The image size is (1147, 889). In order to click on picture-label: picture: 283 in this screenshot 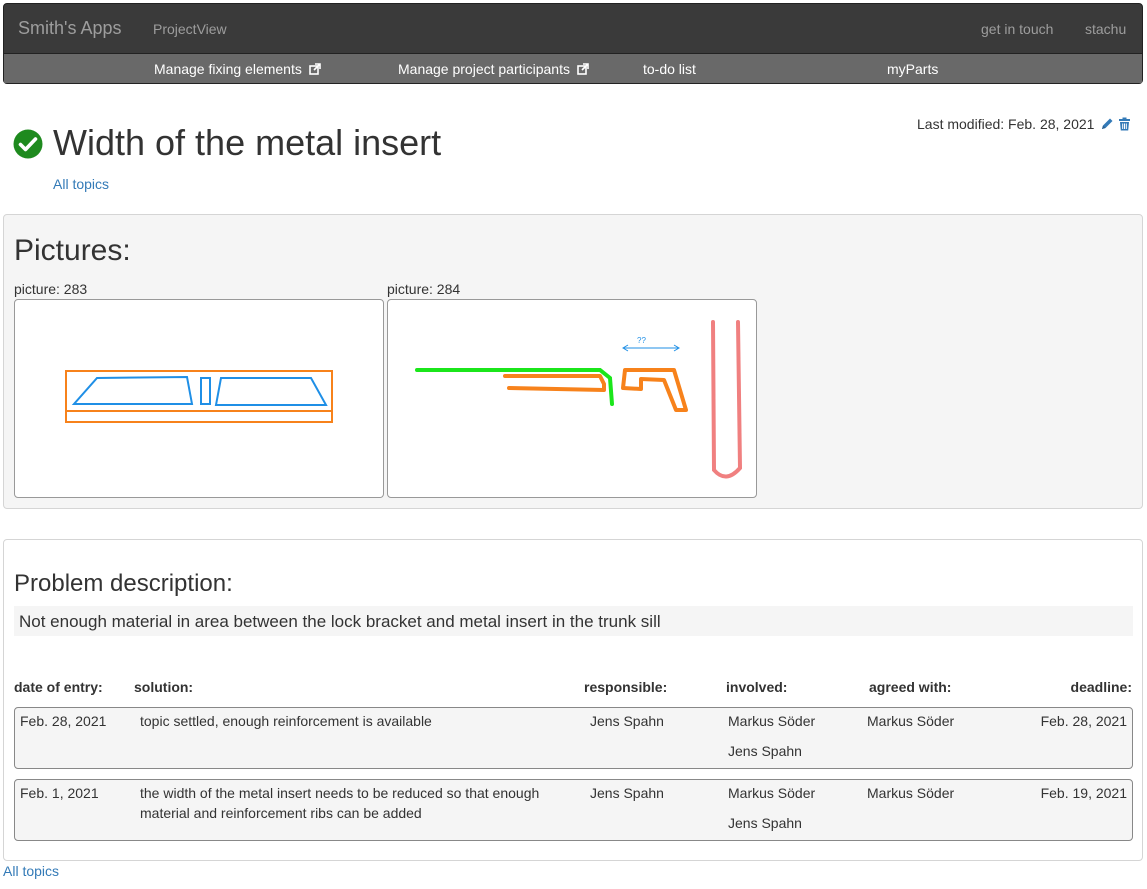, I will do `click(51, 289)`.